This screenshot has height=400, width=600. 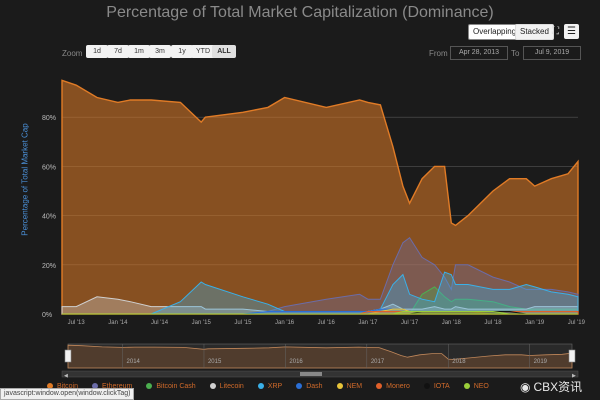 I want to click on navigator-year-label: 2016, so click(x=296, y=362).